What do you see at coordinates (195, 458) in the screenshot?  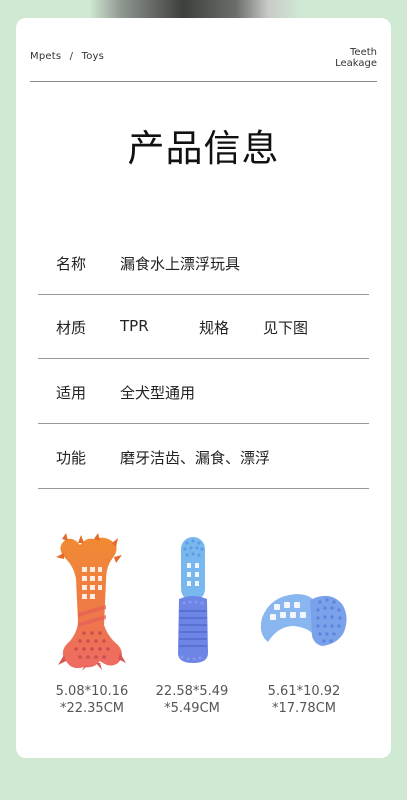 I see `spec-value: 磨牙洁齿、漏食、漂浮` at bounding box center [195, 458].